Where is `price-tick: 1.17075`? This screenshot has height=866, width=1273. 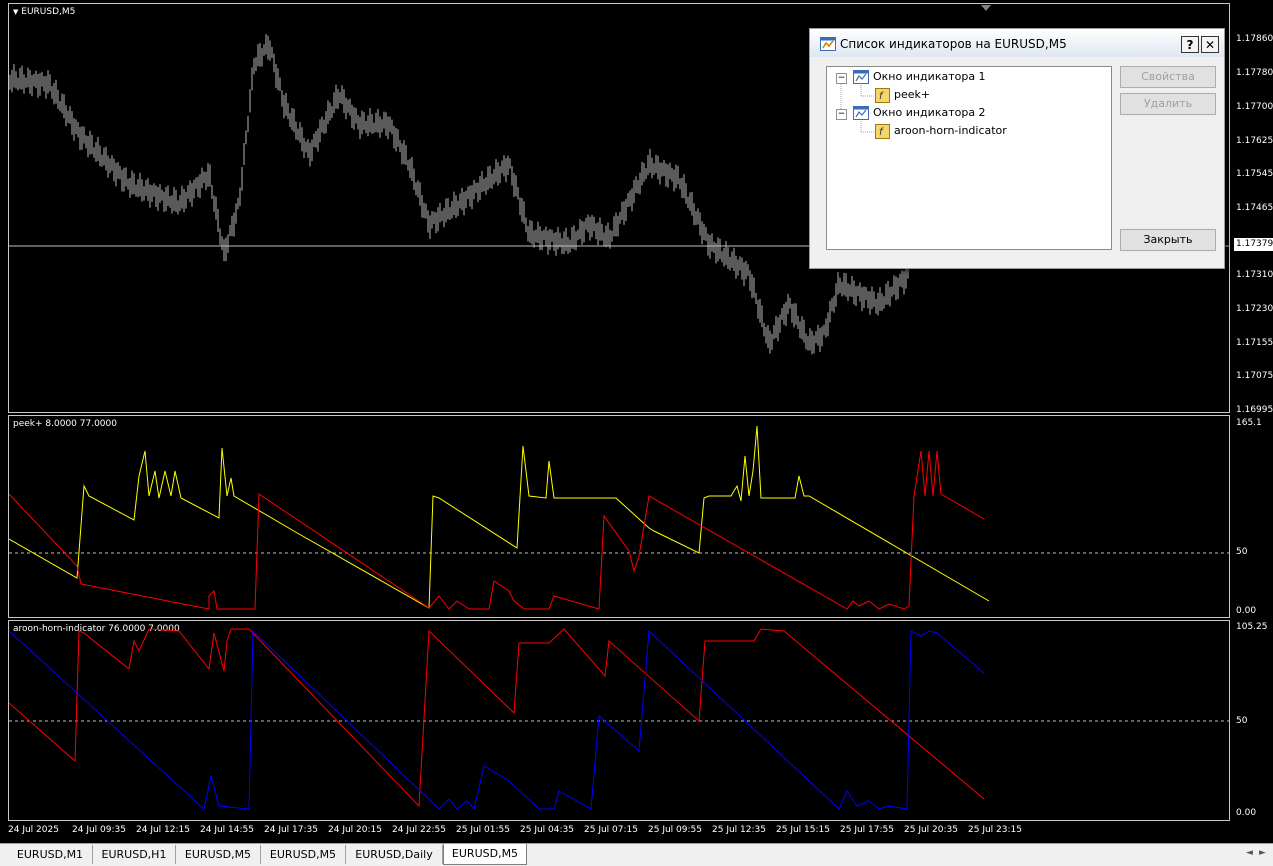
price-tick: 1.17075 is located at coordinates (1254, 376).